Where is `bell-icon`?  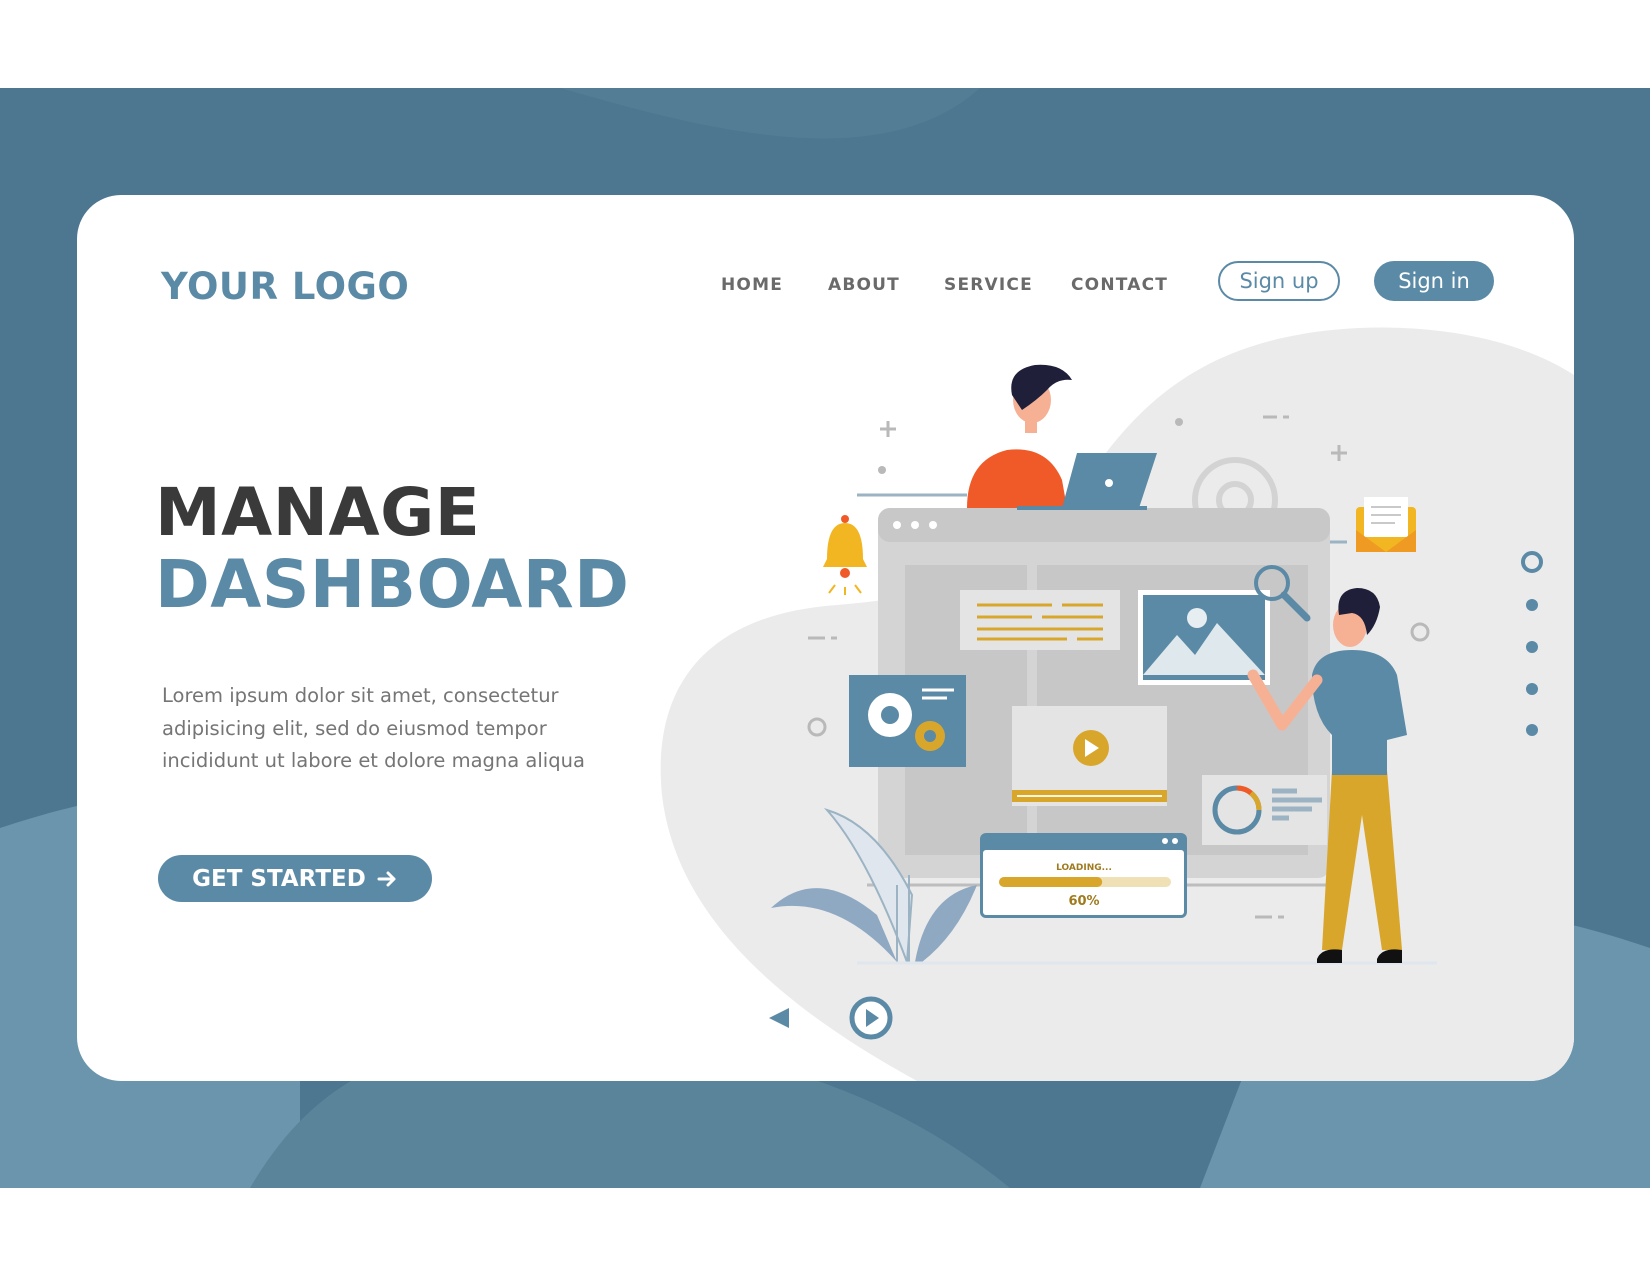 bell-icon is located at coordinates (845, 555).